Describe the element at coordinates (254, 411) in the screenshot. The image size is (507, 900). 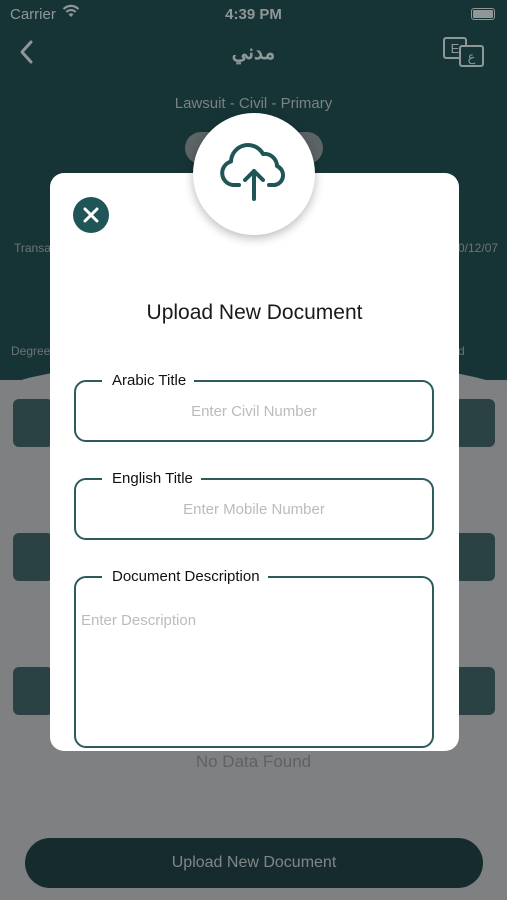
I see `arabic-title-input` at that location.